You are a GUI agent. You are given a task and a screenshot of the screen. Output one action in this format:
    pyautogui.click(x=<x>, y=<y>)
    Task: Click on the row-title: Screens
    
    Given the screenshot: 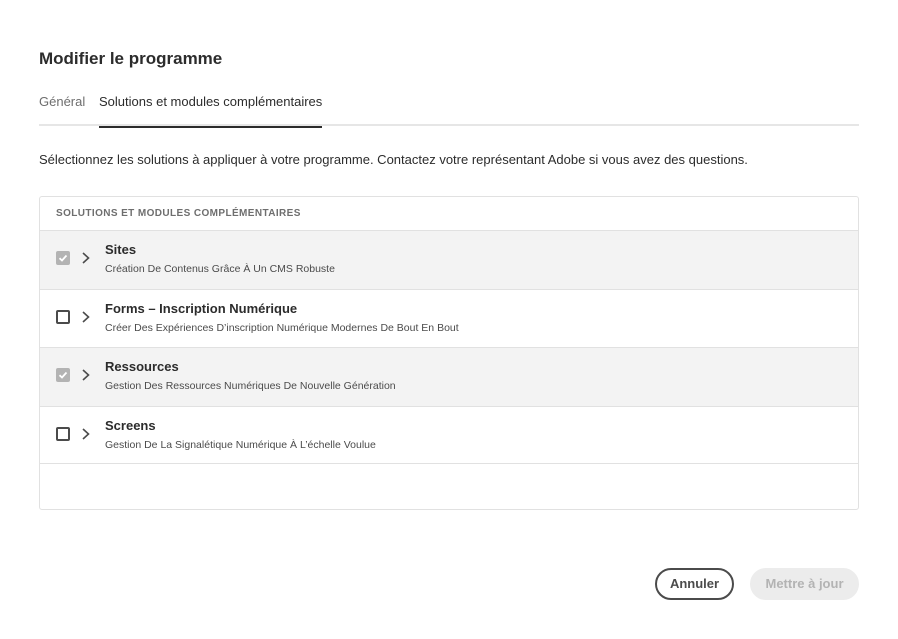 What is the action you would take?
    pyautogui.click(x=130, y=425)
    